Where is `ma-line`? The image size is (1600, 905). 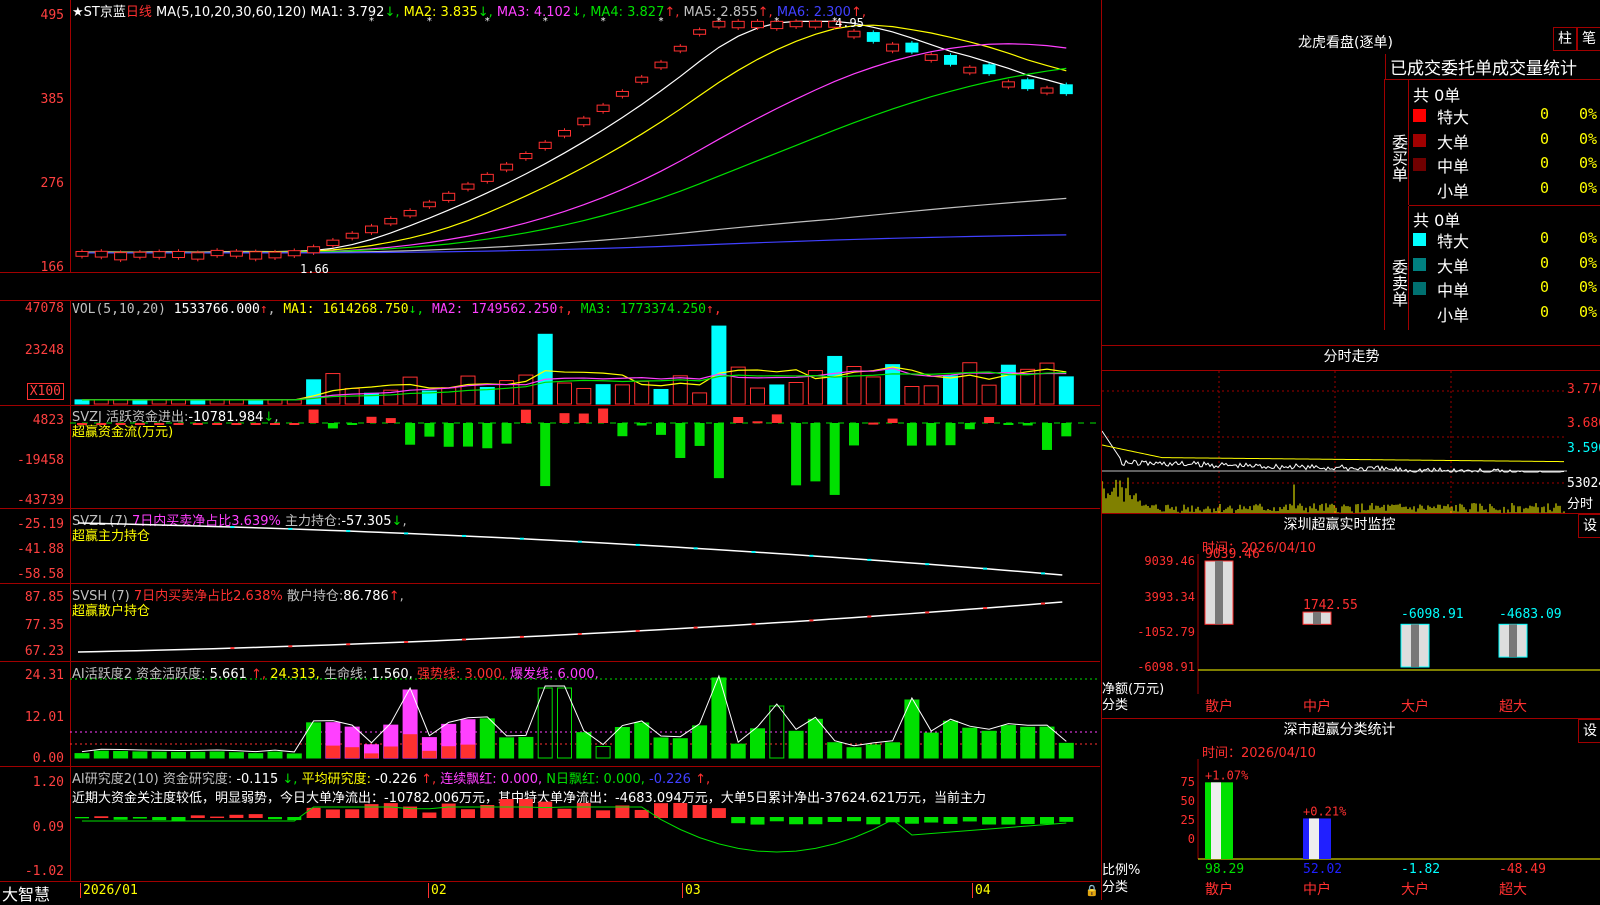 ma-line is located at coordinates (574, 225).